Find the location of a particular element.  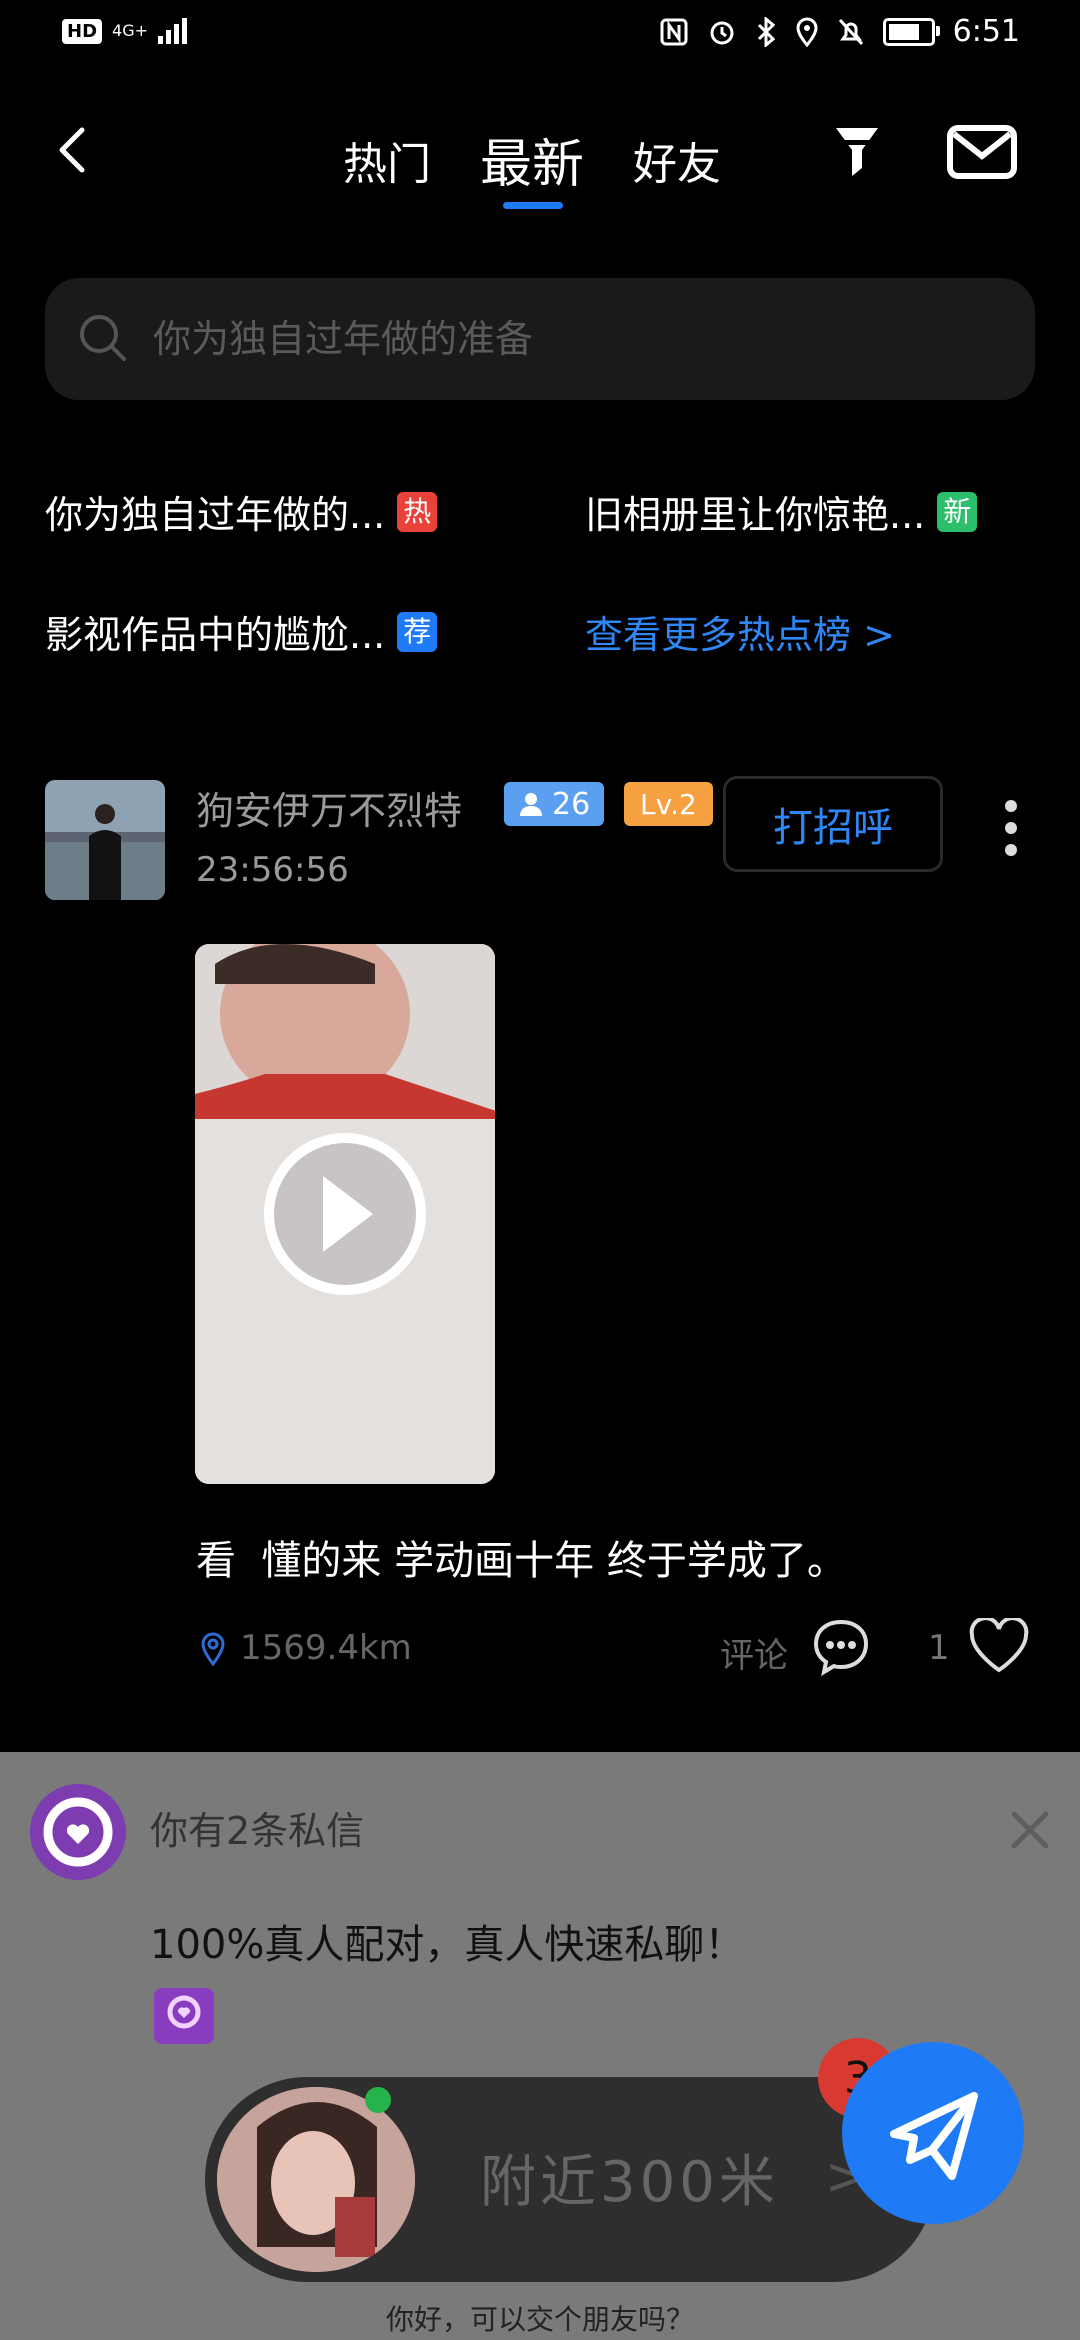

search-input is located at coordinates (573, 339).